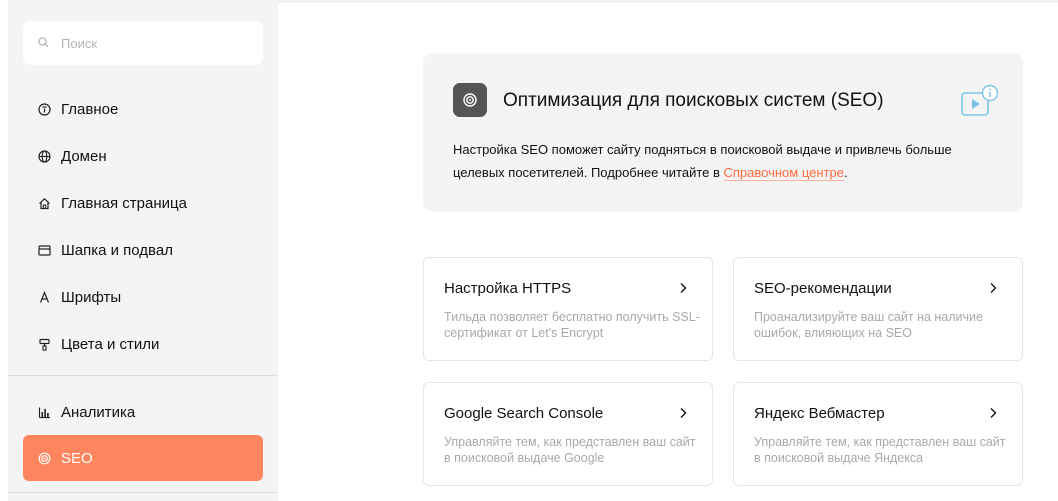 This screenshot has width=1058, height=501. Describe the element at coordinates (44, 297) in the screenshot. I see `font-icon` at that location.